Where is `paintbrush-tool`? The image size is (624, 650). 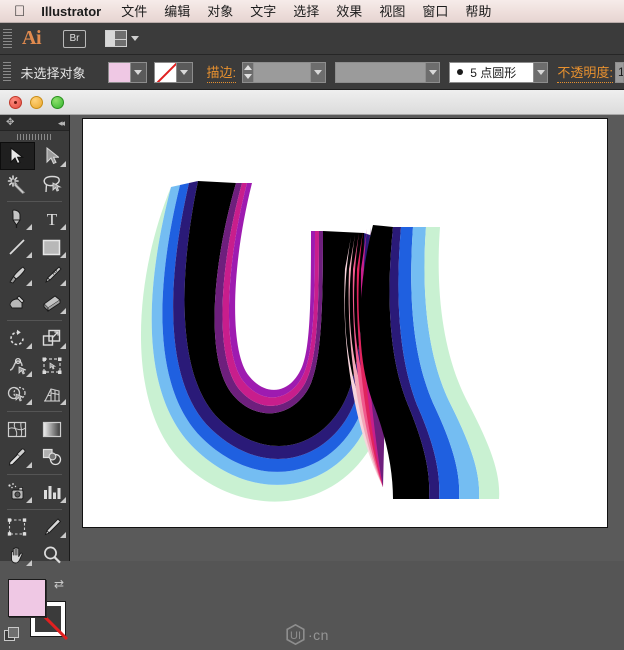
paintbrush-tool is located at coordinates (17, 275).